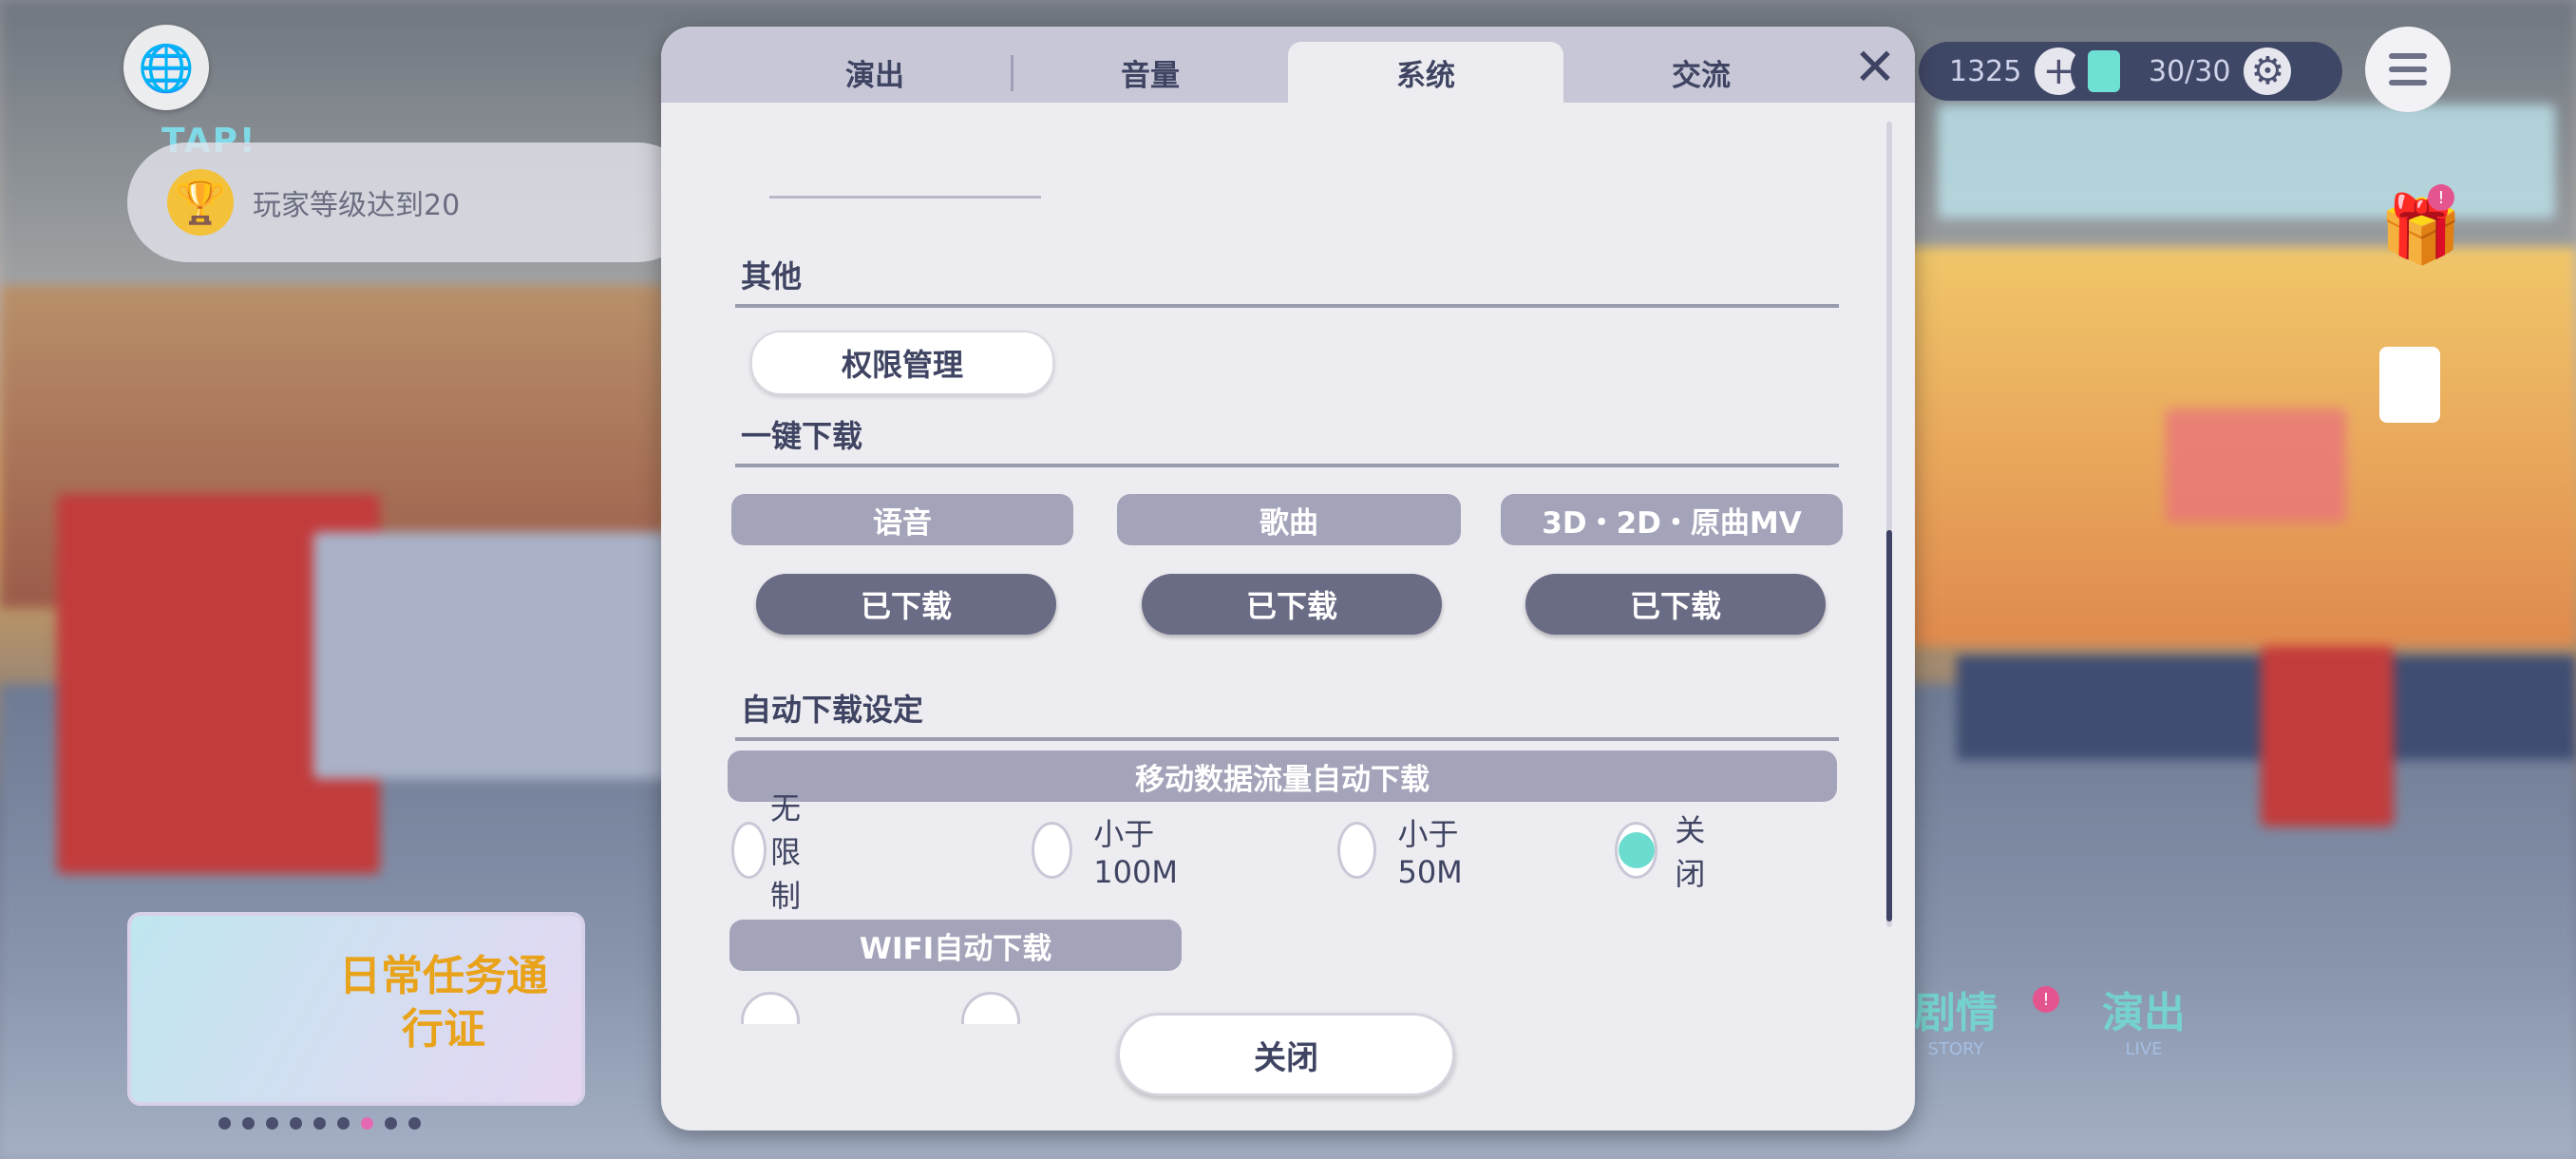  What do you see at coordinates (2246, 161) in the screenshot?
I see `bg-banner` at bounding box center [2246, 161].